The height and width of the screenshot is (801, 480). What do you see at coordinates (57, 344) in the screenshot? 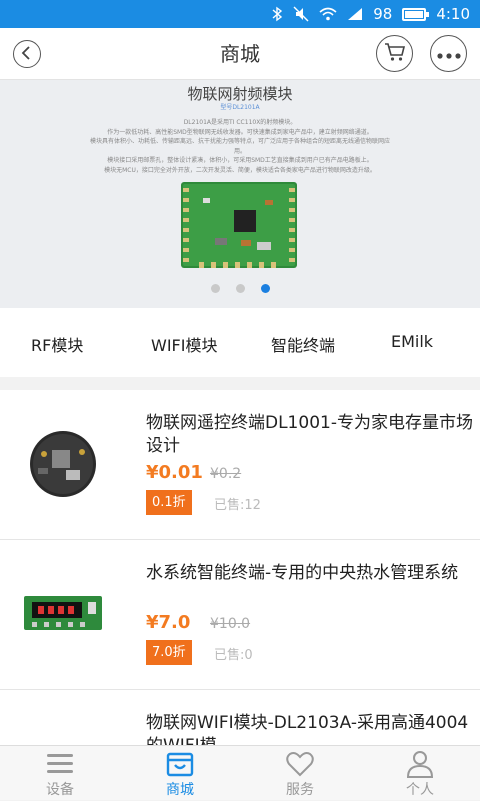
I see `category-rf: RF模块` at bounding box center [57, 344].